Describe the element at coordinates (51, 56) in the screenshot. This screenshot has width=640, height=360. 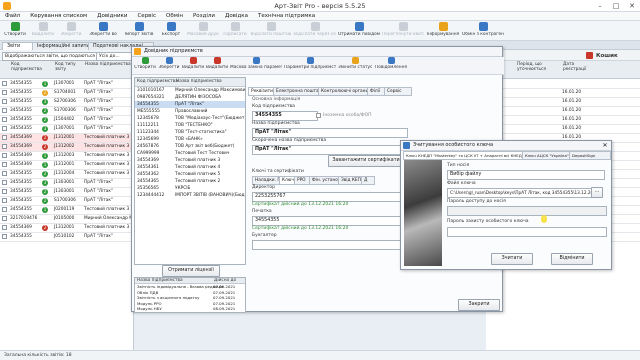
I see `report-filter-select: Відображаються звіти, що подаються до` at that location.